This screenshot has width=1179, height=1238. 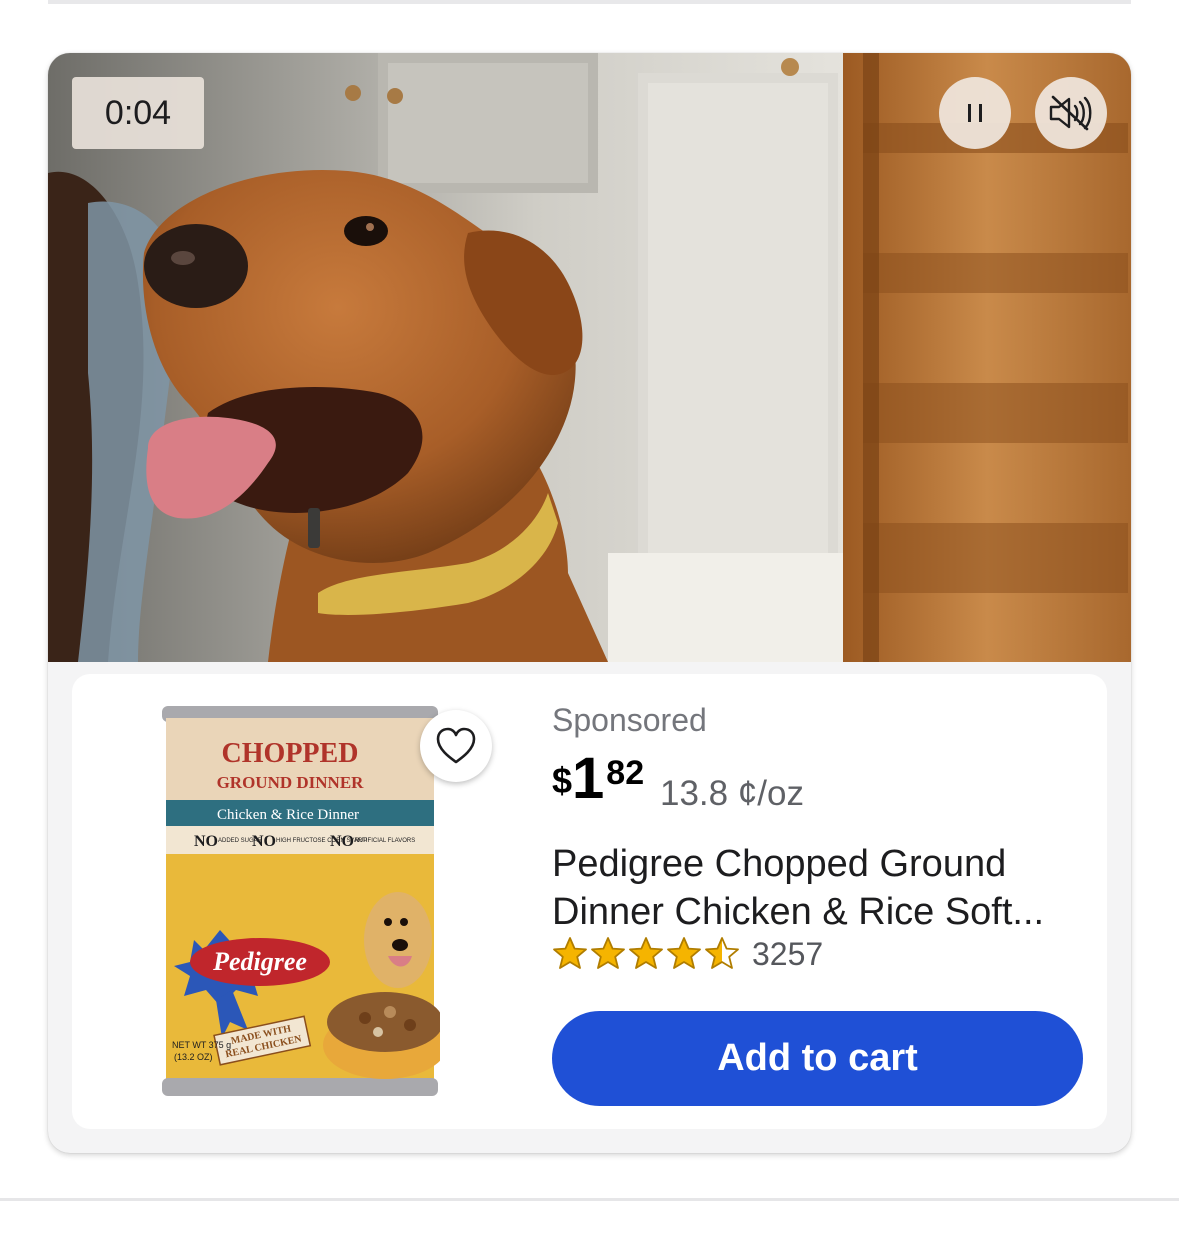 What do you see at coordinates (193, 1057) in the screenshot?
I see `can-net-wt-line2: (13.2 OZ)` at bounding box center [193, 1057].